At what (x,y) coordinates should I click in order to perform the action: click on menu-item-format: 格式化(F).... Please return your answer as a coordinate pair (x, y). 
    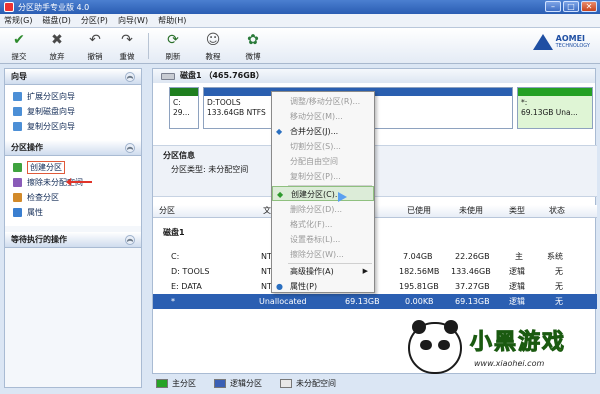
    Looking at the image, I should click on (323, 224).